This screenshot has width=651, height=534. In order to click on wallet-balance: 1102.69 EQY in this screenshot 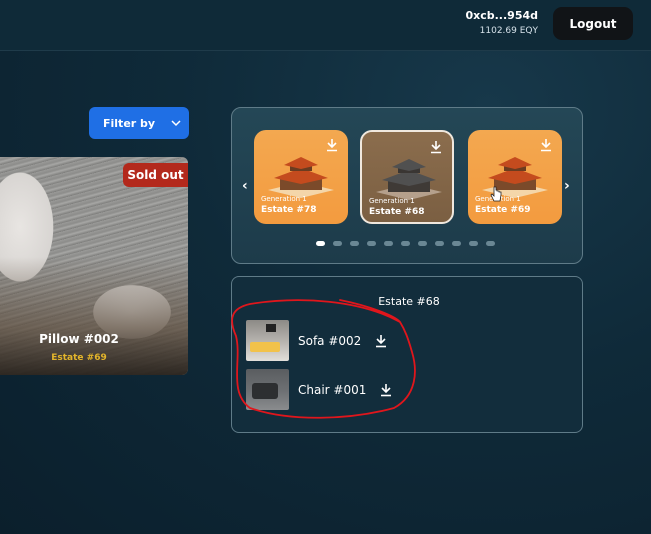, I will do `click(508, 31)`.